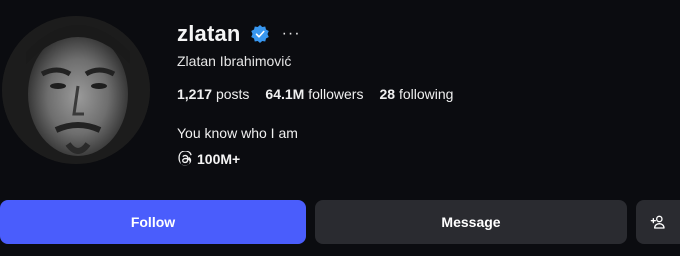  Describe the element at coordinates (76, 90) in the screenshot. I see `profile-avatar` at that location.